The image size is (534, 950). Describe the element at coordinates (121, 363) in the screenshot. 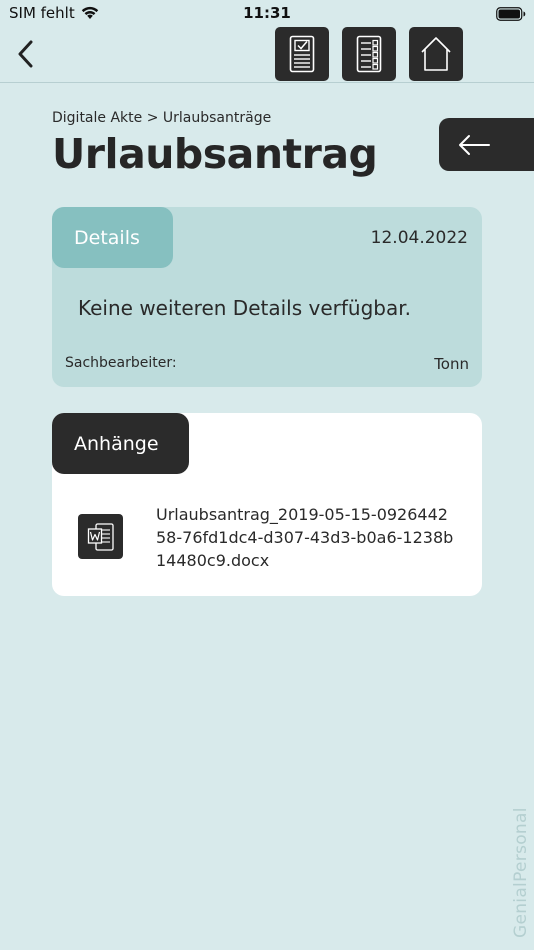

I see `clerk-label: Sachbearbeiter:` at that location.